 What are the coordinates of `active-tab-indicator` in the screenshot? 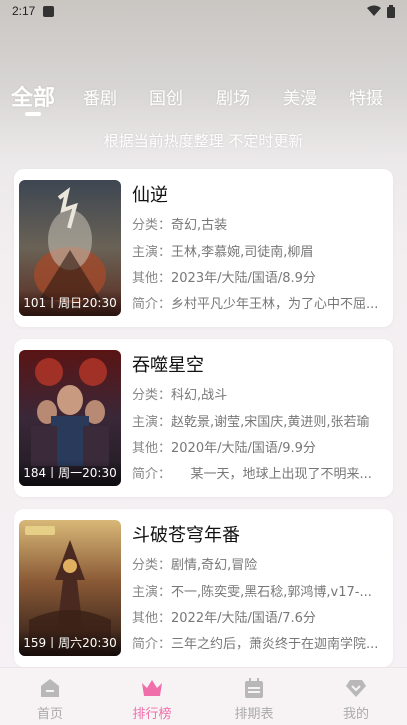 It's located at (33, 114).